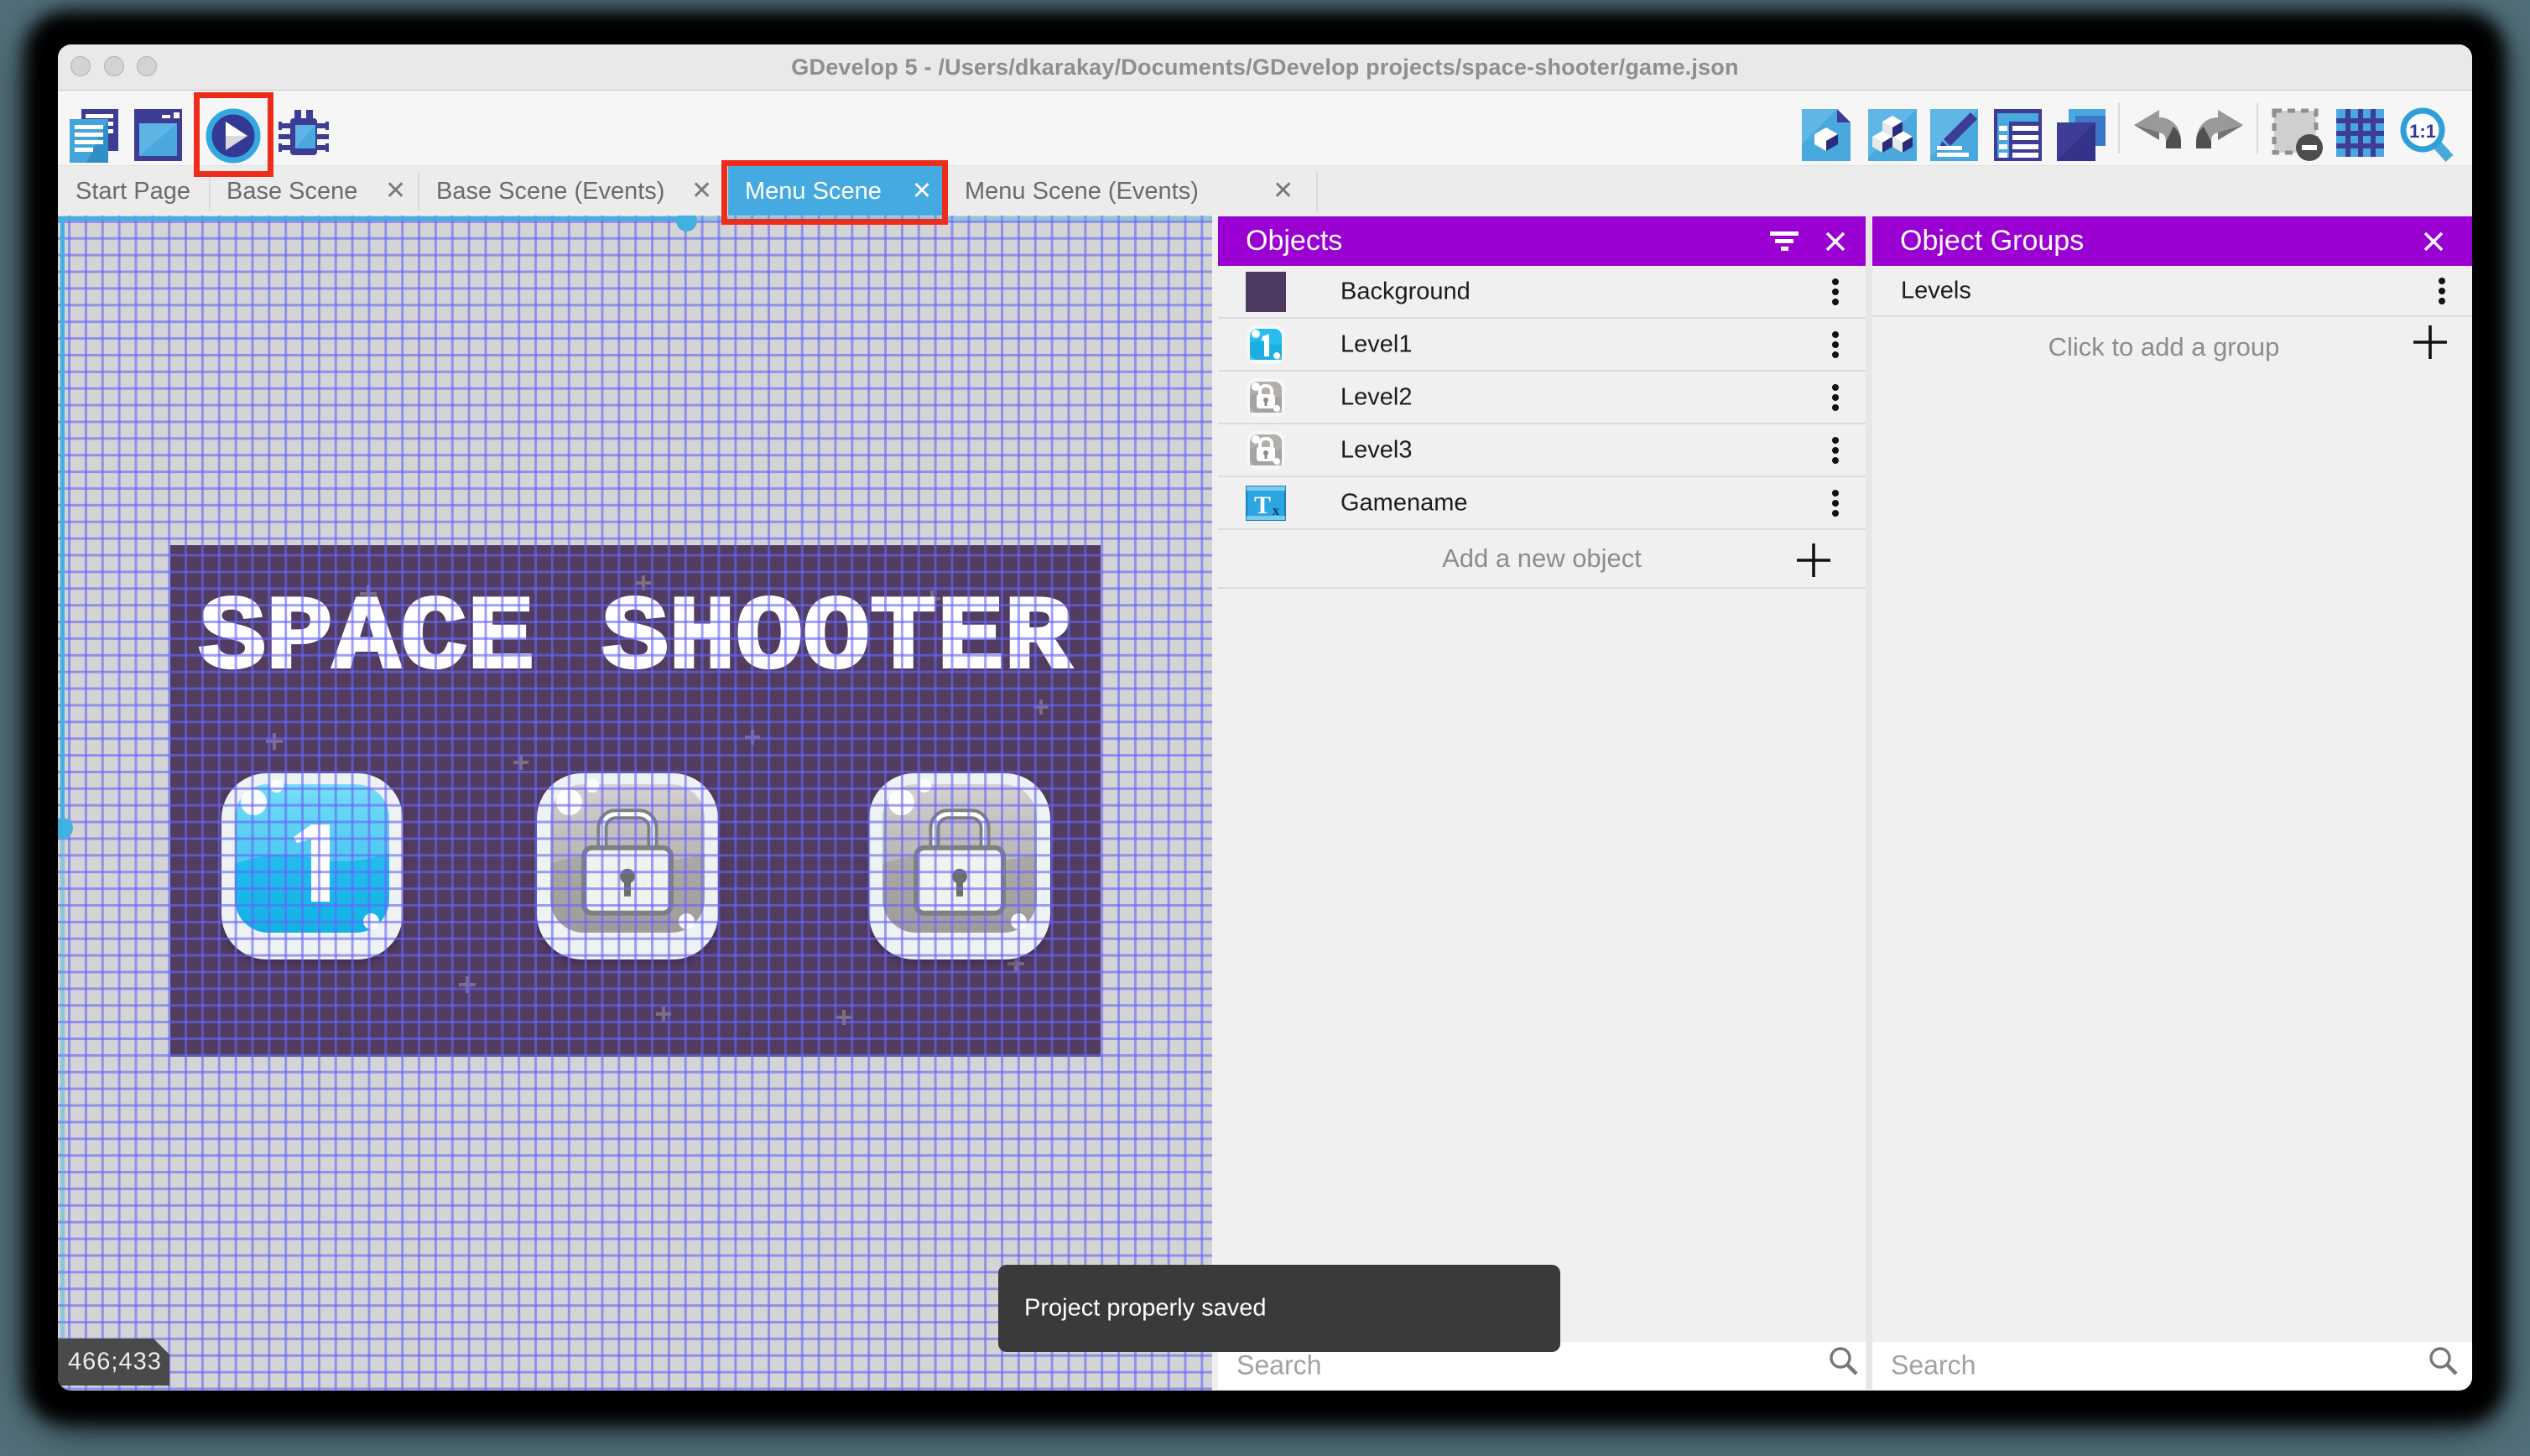 The height and width of the screenshot is (1456, 2530). What do you see at coordinates (1262, 505) in the screenshot?
I see `svg-text: T` at bounding box center [1262, 505].